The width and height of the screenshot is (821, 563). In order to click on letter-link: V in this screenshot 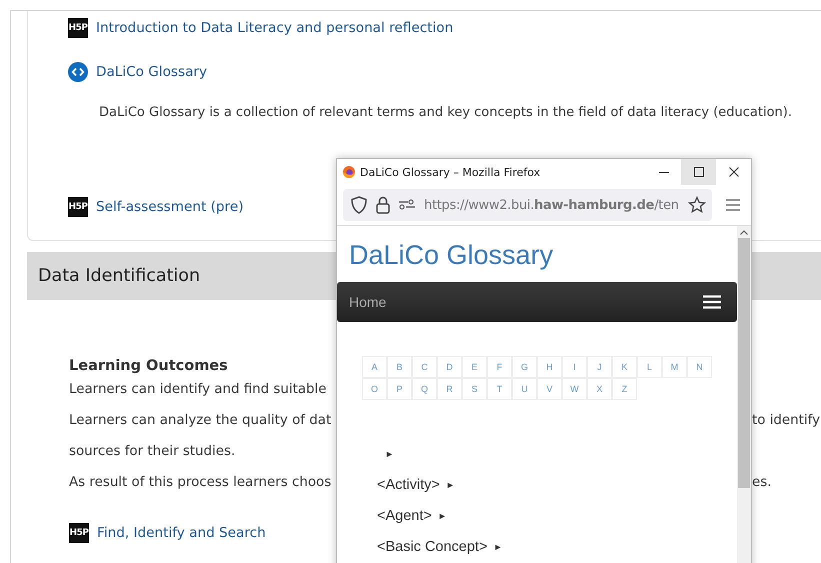, I will do `click(549, 389)`.